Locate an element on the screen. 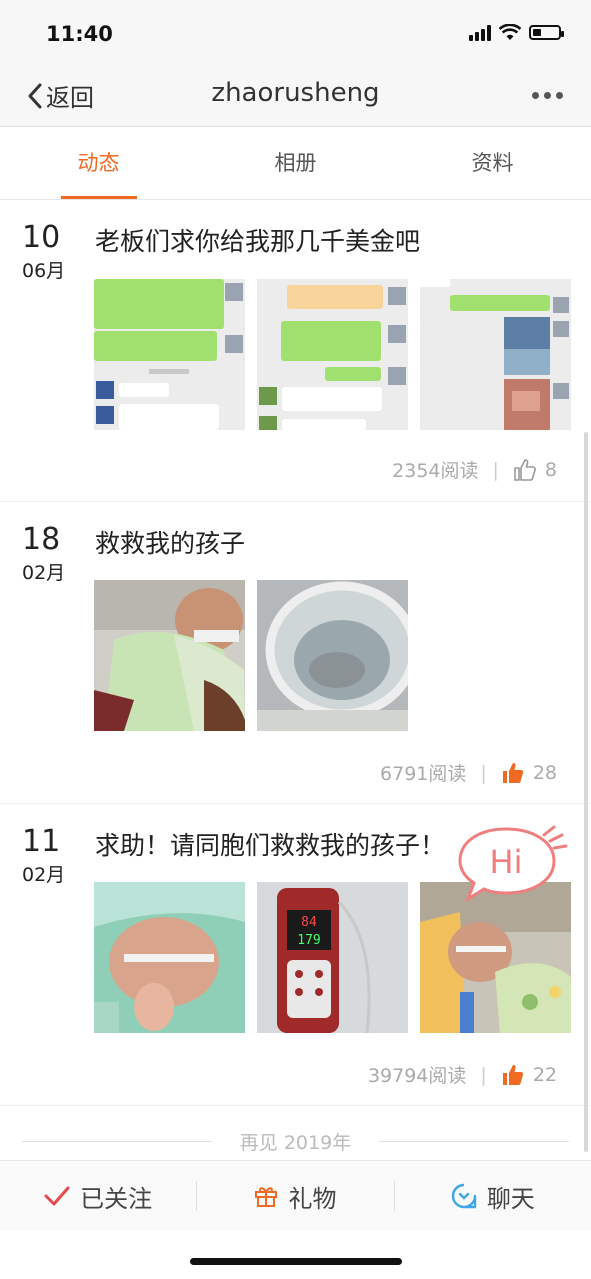  post-date: 10 06月 is located at coordinates (43, 252).